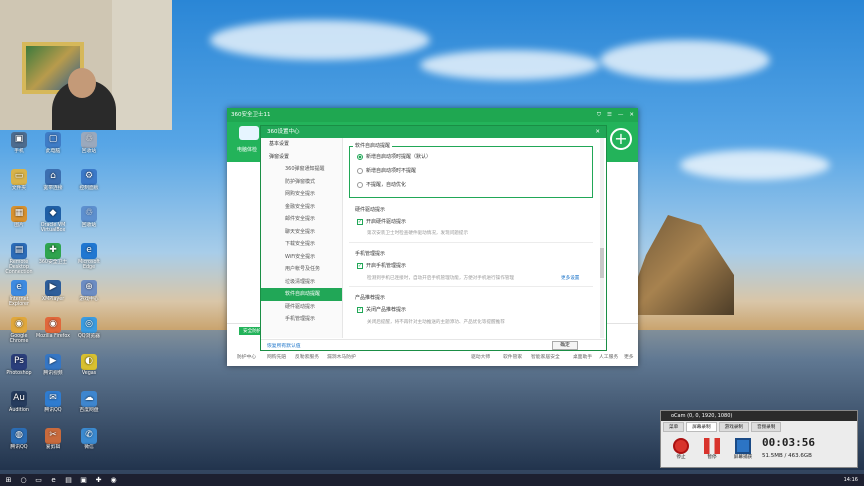 The width and height of the screenshot is (864, 486). What do you see at coordinates (743, 446) in the screenshot?
I see `monitor-icon` at bounding box center [743, 446].